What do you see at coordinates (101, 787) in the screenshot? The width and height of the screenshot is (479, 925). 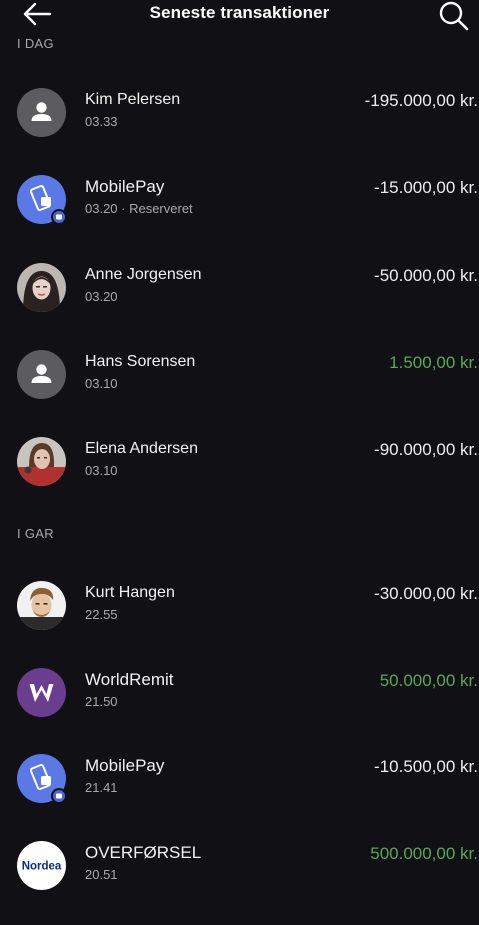 I see `transaction-time: 21.41` at bounding box center [101, 787].